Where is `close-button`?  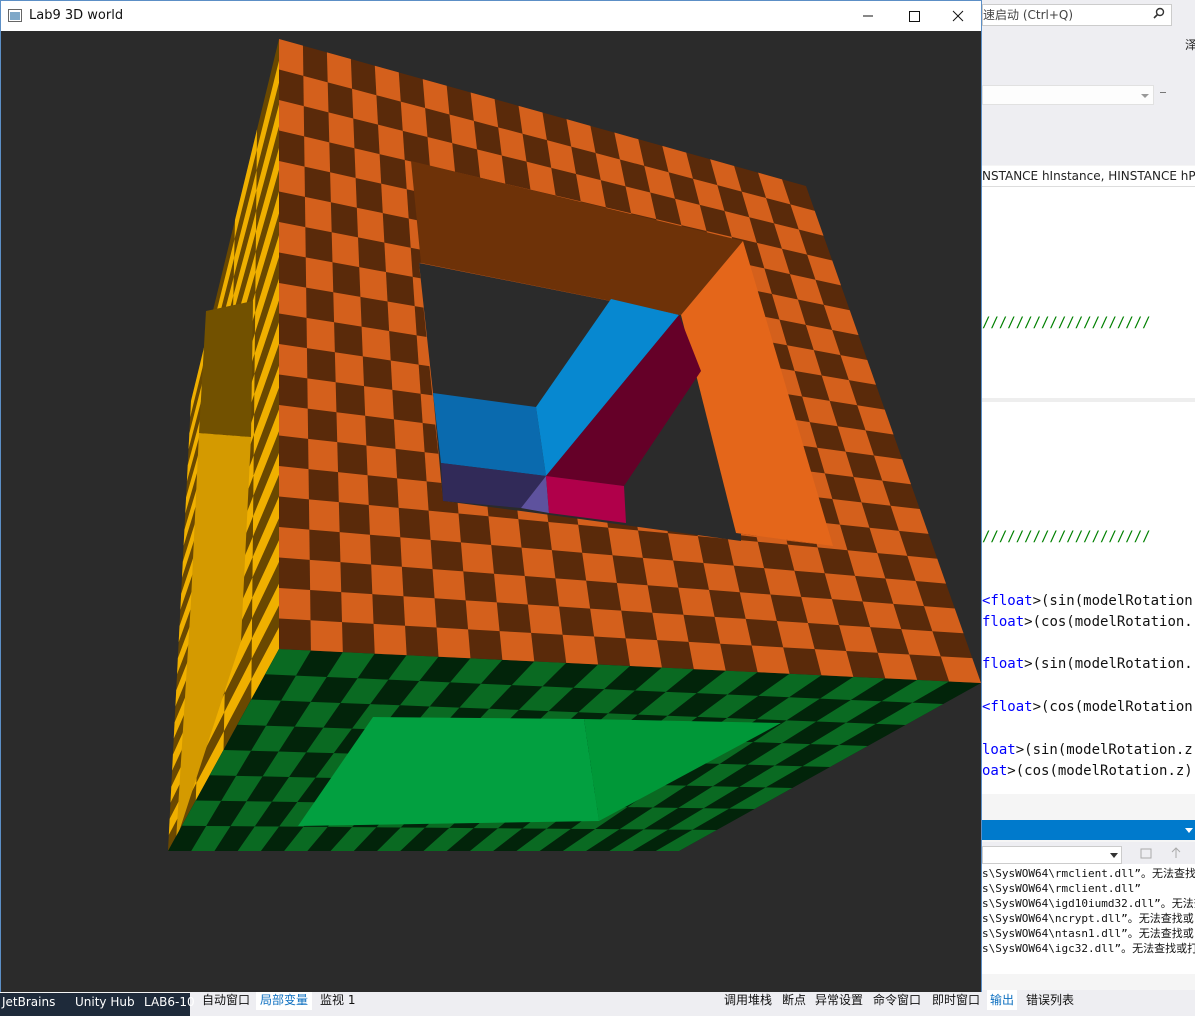 close-button is located at coordinates (958, 16).